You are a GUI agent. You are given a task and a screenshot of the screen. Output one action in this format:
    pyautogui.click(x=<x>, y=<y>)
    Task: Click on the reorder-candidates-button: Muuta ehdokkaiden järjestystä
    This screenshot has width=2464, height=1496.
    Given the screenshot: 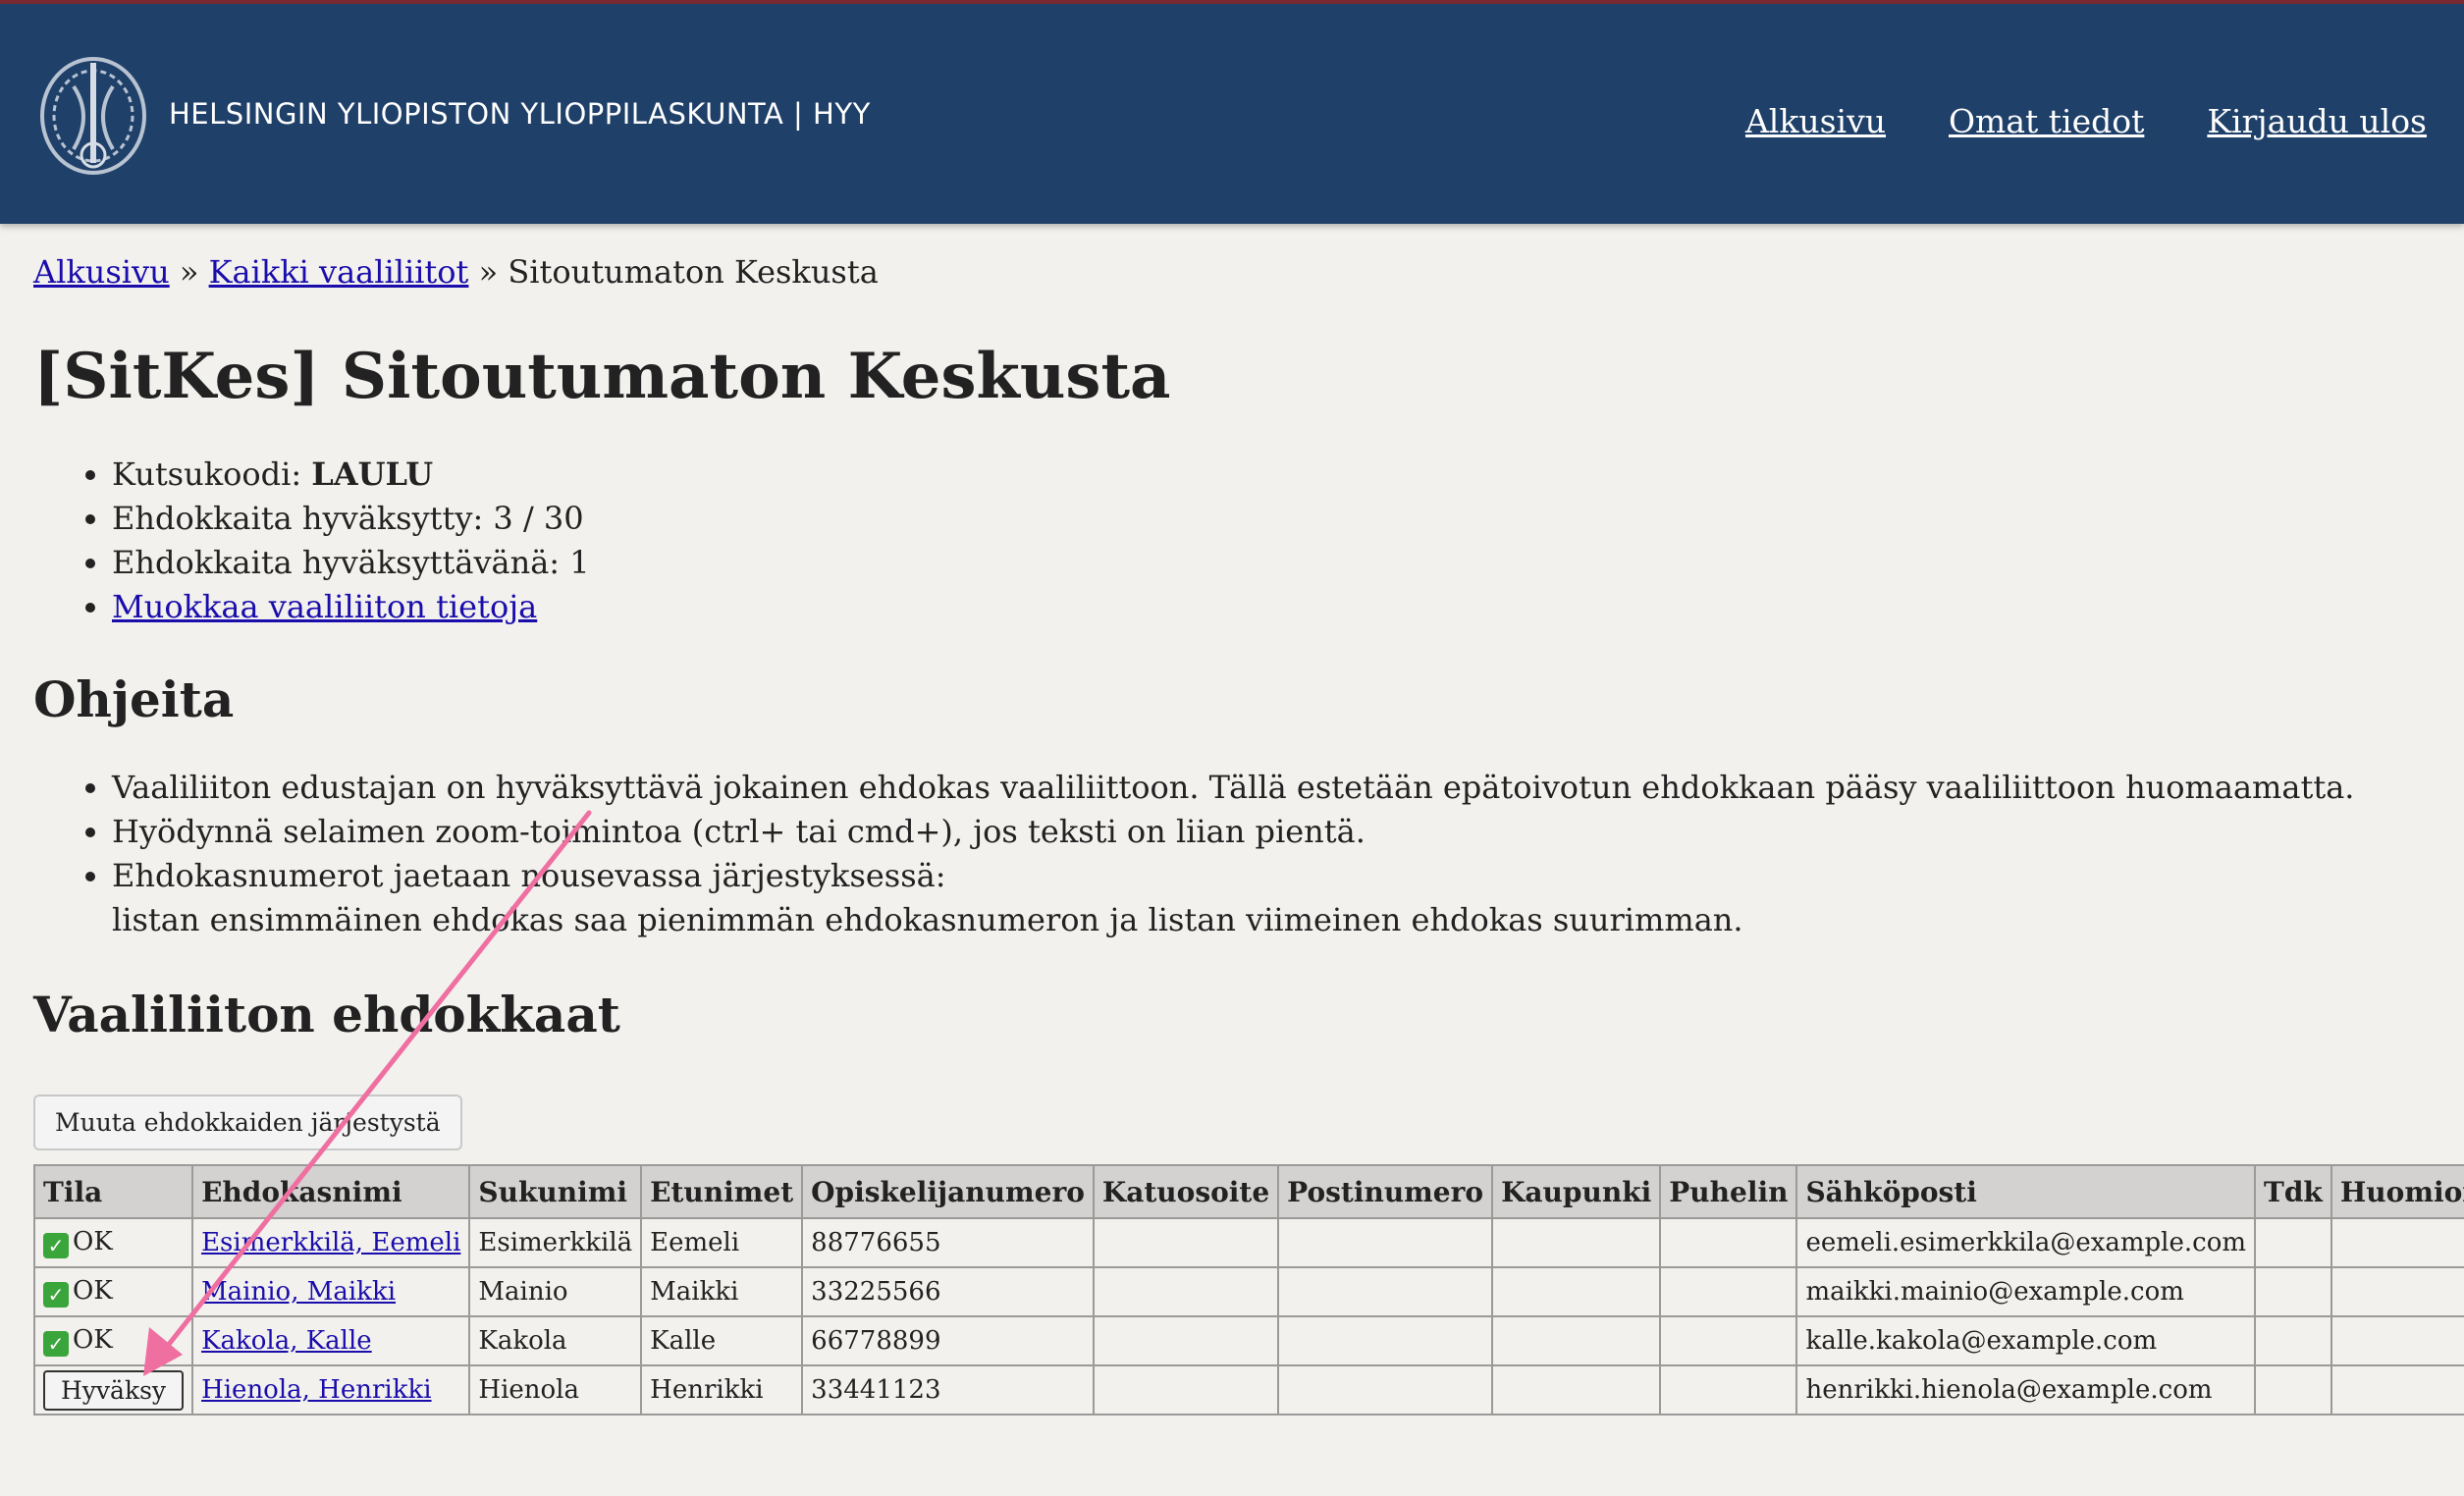 What is the action you would take?
    pyautogui.click(x=247, y=1122)
    